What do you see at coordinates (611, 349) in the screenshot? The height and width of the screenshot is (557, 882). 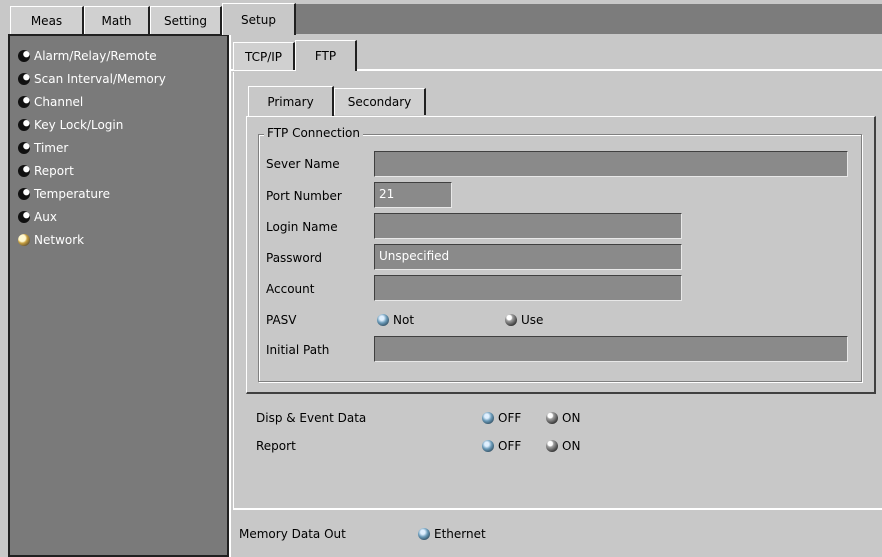 I see `initial-path-field` at bounding box center [611, 349].